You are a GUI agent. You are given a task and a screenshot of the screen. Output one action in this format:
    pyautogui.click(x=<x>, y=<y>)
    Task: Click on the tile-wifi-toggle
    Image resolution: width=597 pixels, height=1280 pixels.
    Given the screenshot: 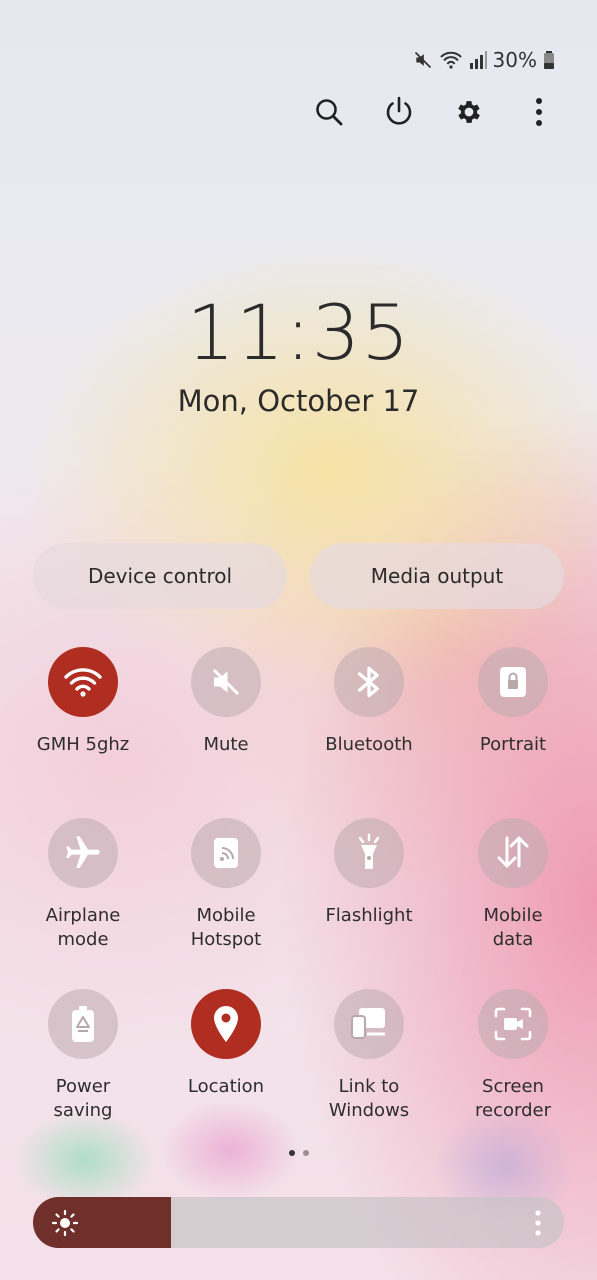 What is the action you would take?
    pyautogui.click(x=83, y=682)
    